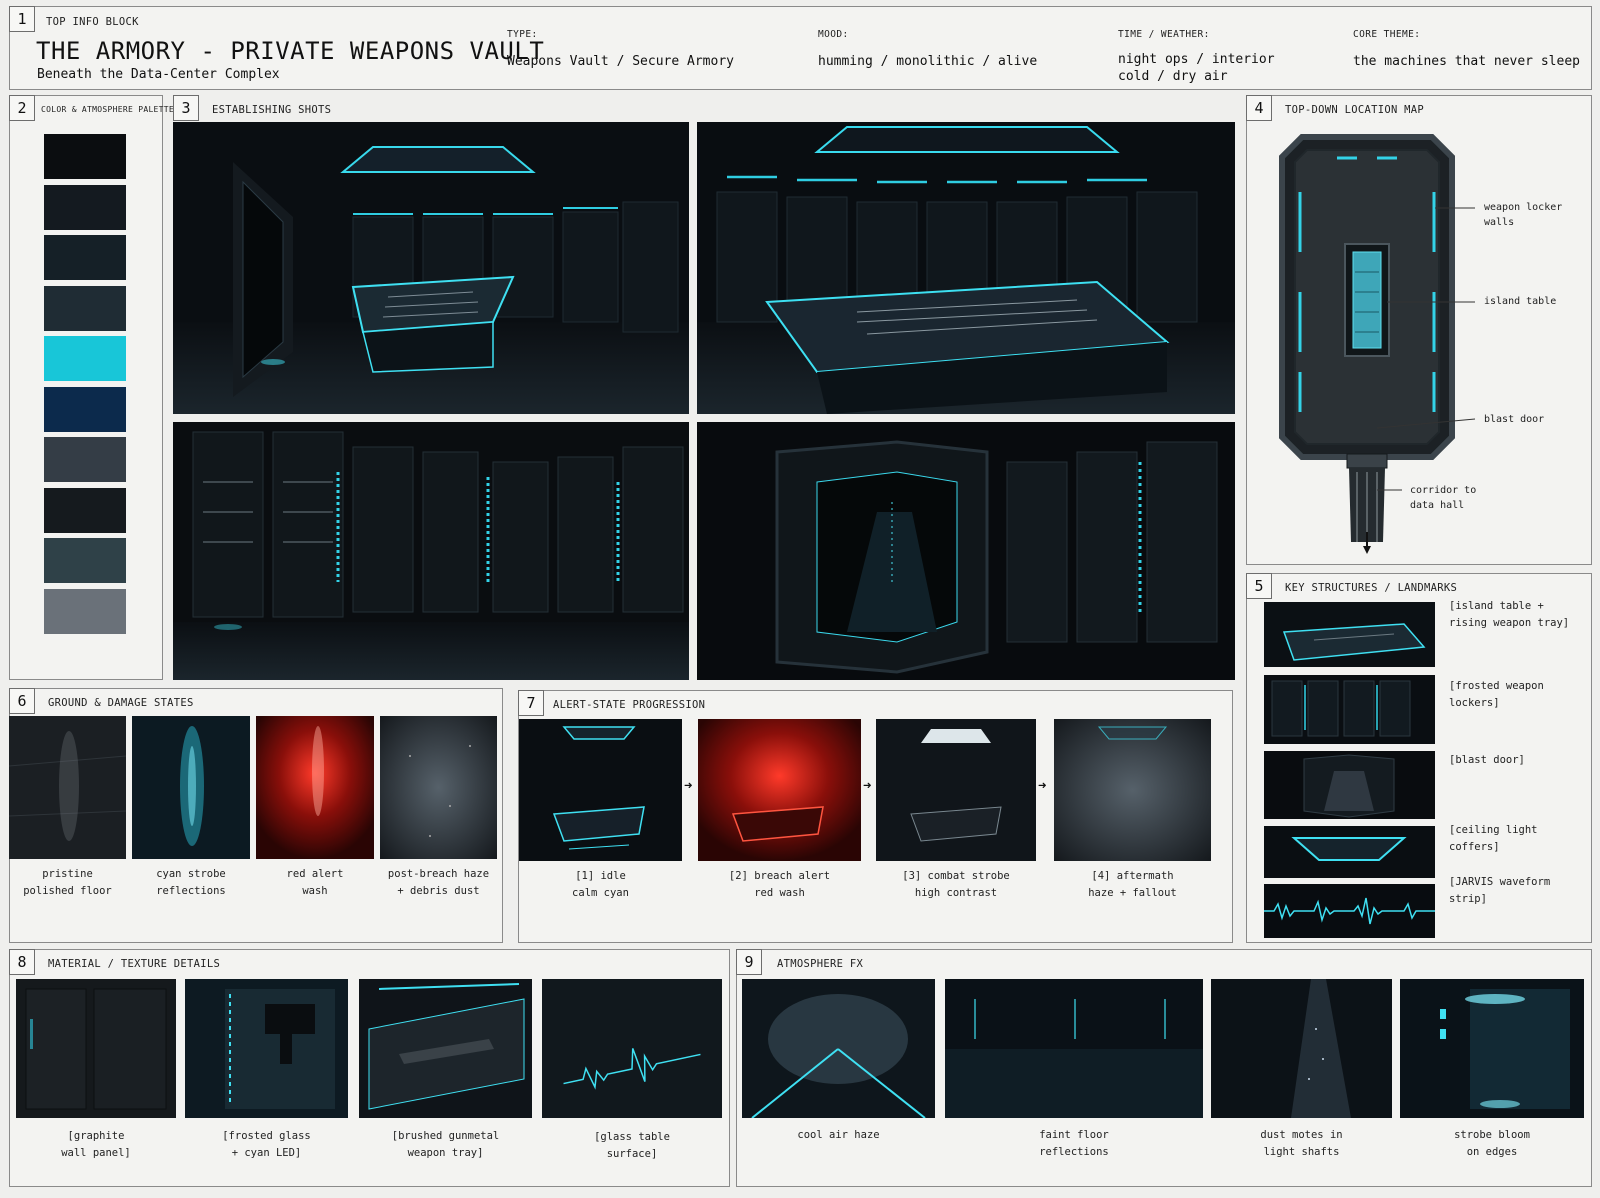  I want to click on landmark-image-ceiling-coffers, so click(1349, 852).